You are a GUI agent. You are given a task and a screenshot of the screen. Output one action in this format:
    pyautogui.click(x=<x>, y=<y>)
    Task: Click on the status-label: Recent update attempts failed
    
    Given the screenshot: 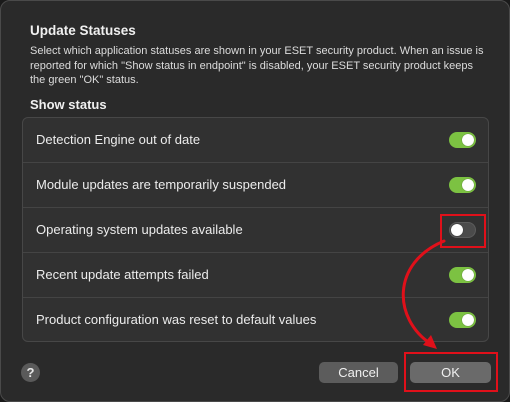 What is the action you would take?
    pyautogui.click(x=122, y=274)
    